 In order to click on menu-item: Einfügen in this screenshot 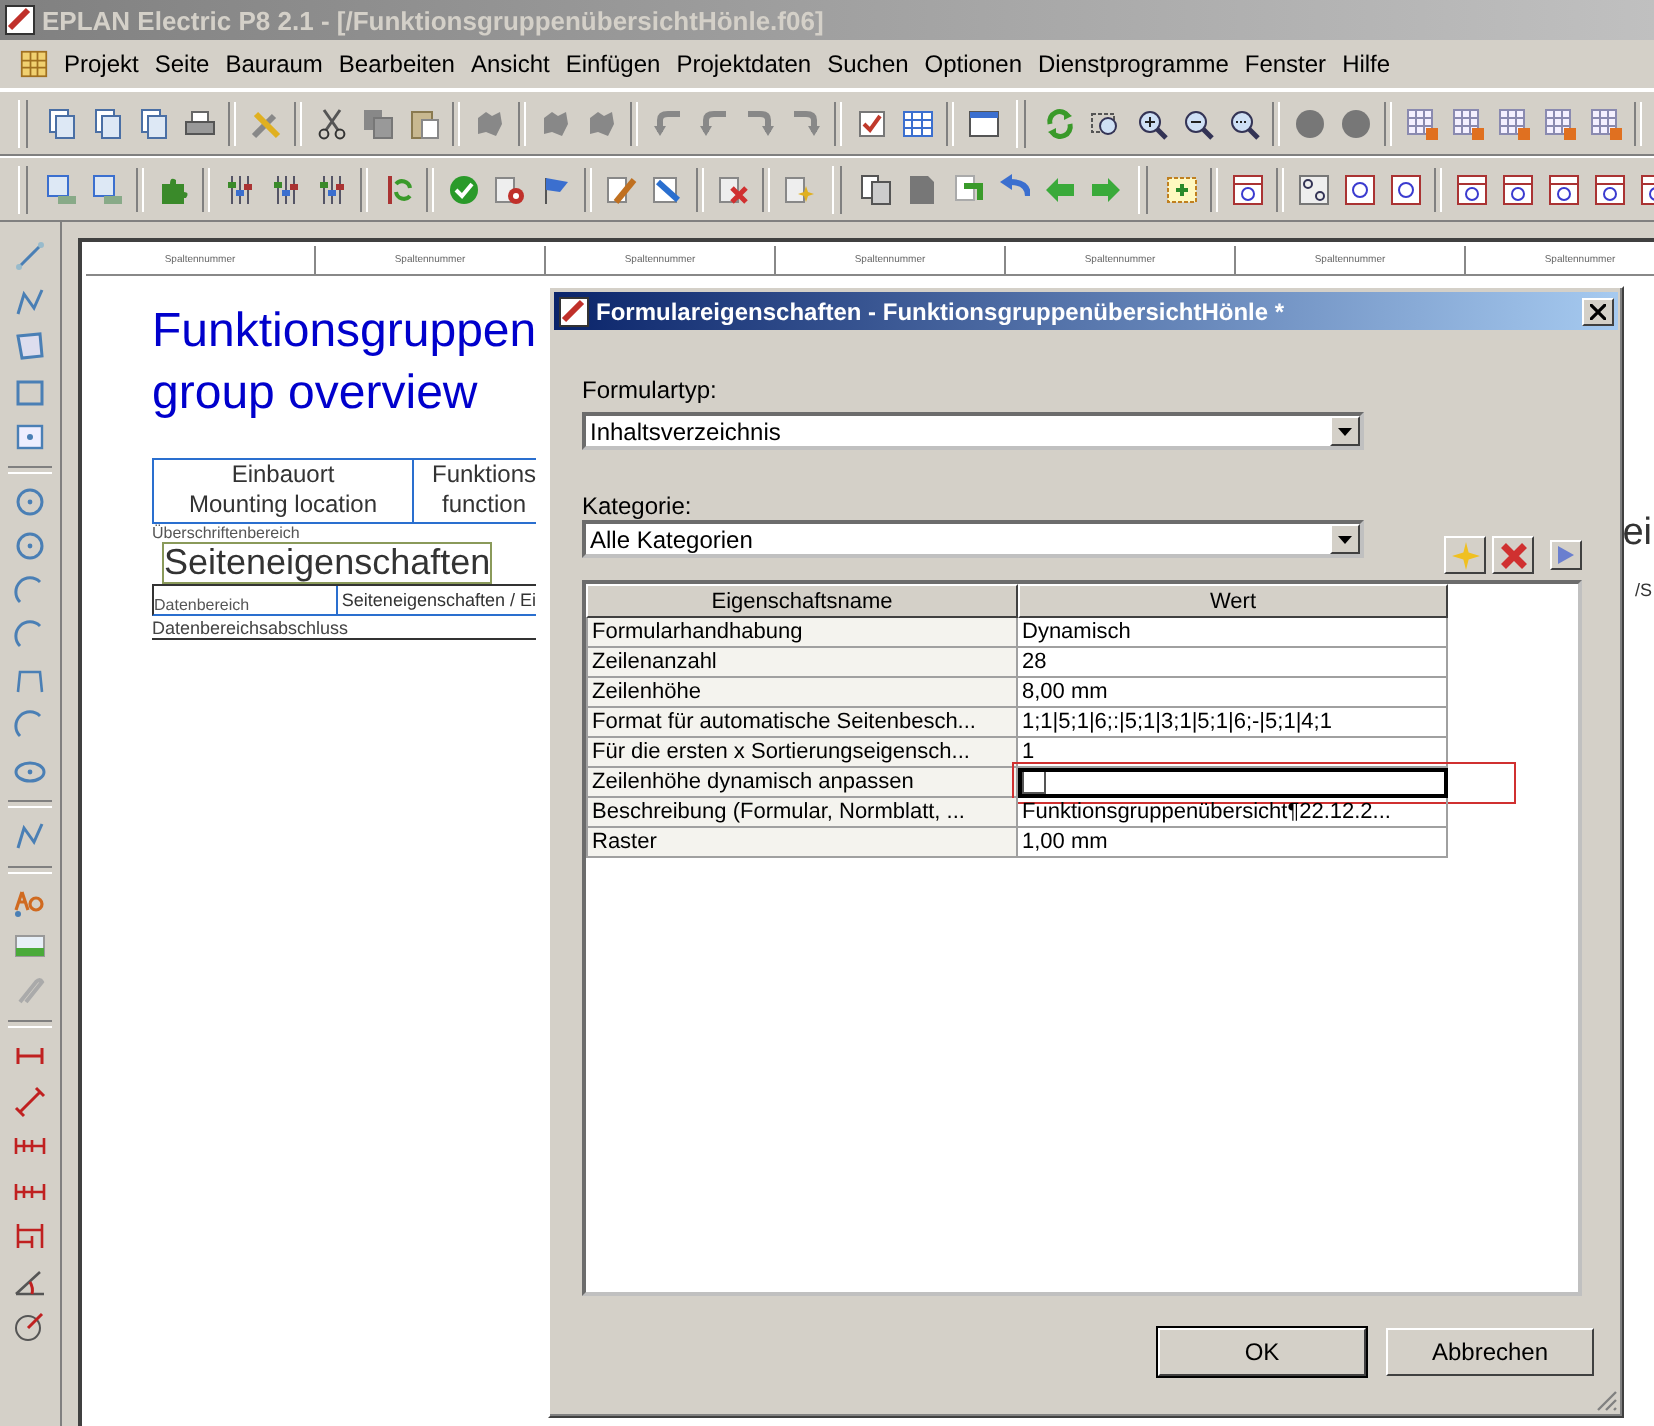, I will do `click(613, 64)`.